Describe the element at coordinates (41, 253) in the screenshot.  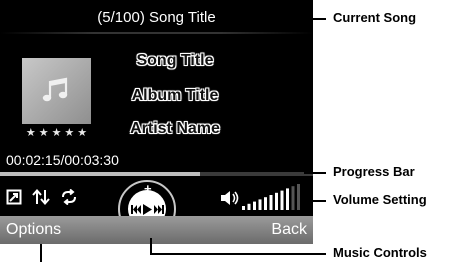
I see `options-pointer` at that location.